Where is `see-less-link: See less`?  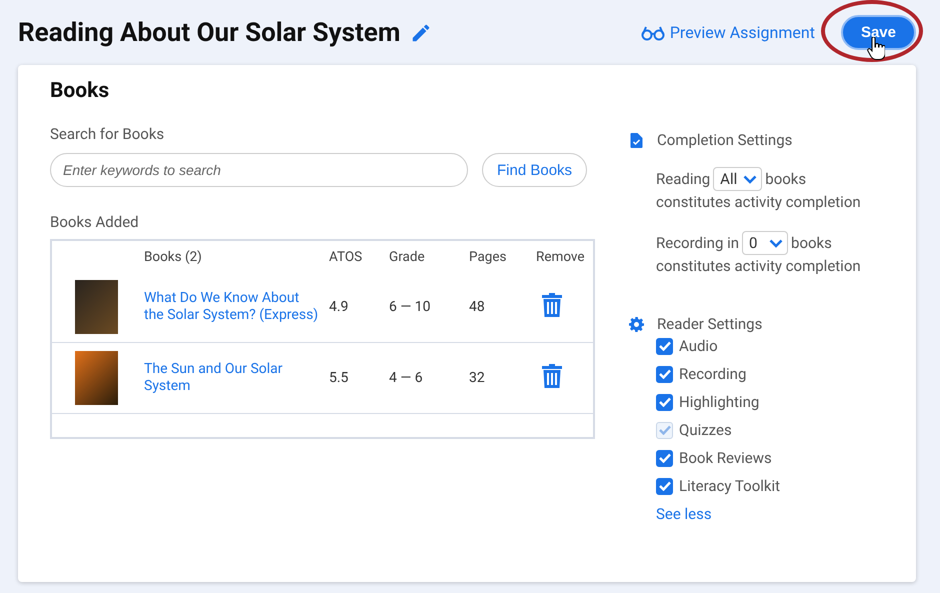 see-less-link: See less is located at coordinates (770, 514).